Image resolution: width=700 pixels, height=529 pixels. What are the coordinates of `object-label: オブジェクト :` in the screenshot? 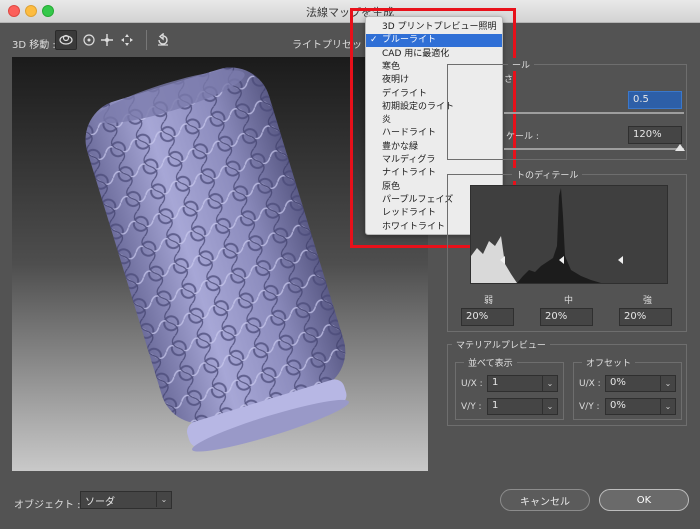 It's located at (47, 505).